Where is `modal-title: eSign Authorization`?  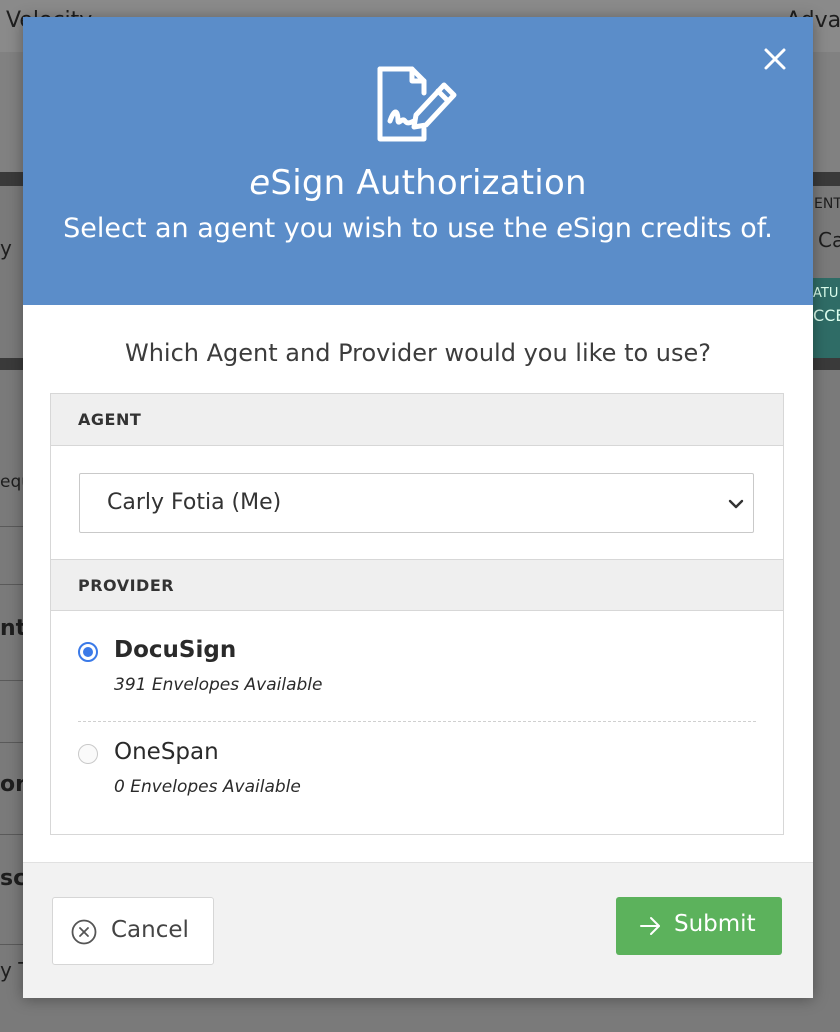 modal-title: eSign Authorization is located at coordinates (418, 183).